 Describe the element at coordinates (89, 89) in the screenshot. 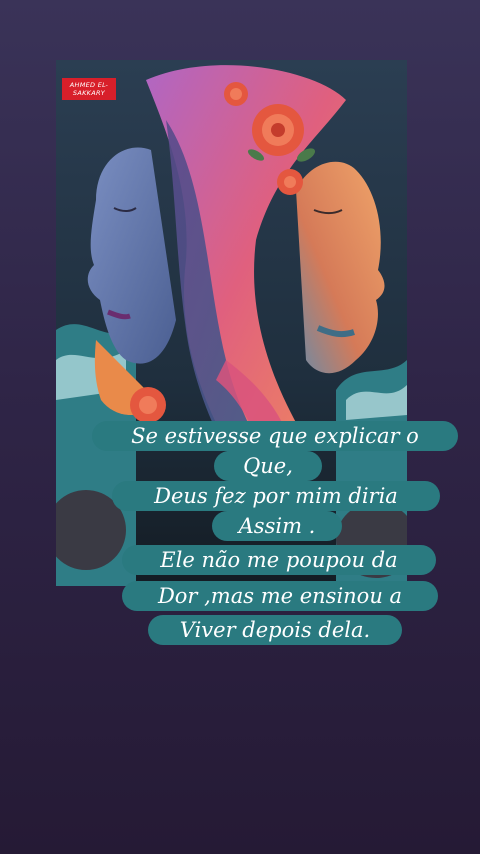

I see `watermark-logo: AHMED EL-SAKKARY` at that location.